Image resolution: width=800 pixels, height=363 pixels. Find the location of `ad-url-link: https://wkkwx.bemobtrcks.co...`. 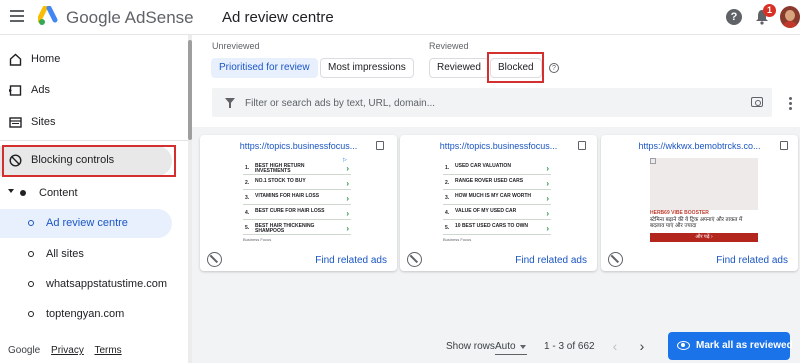

ad-url-link: https://wkkwx.bemobtrcks.co... is located at coordinates (699, 146).